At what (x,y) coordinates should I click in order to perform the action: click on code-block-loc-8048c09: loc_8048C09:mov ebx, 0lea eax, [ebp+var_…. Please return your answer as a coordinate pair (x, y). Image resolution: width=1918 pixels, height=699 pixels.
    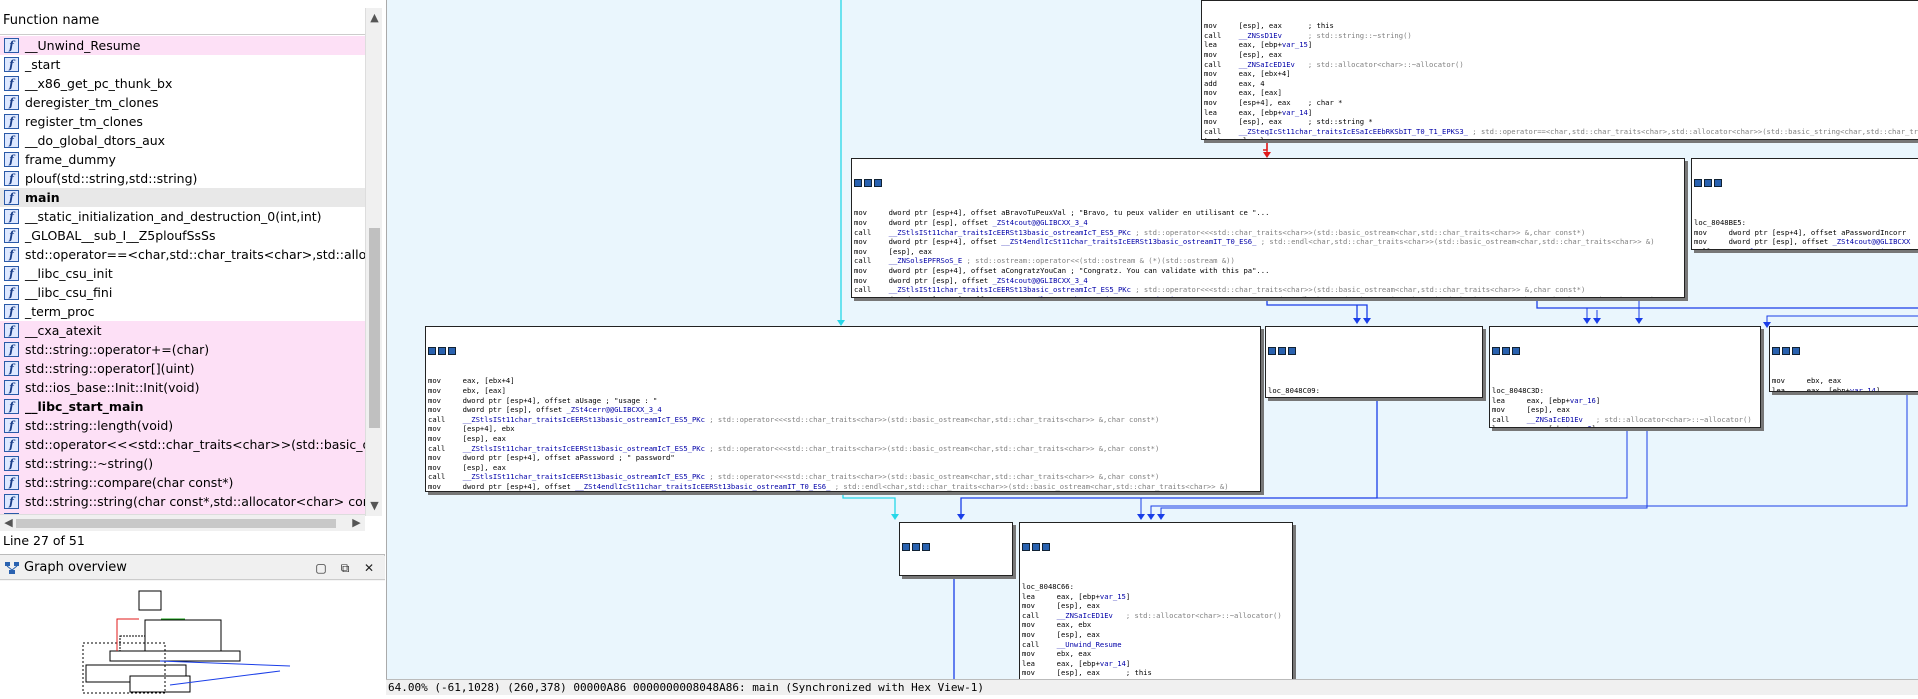
    Looking at the image, I should click on (1374, 362).